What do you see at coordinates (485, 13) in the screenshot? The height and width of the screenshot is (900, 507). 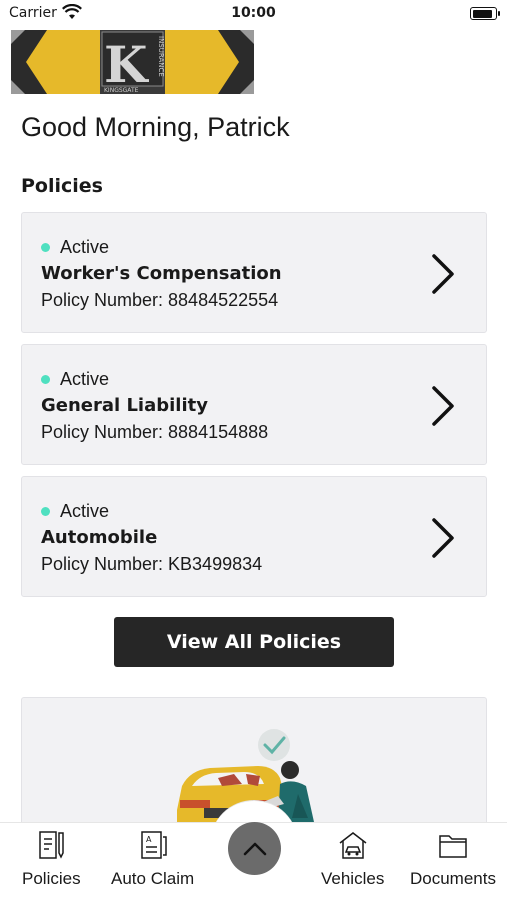 I see `battery-icon` at bounding box center [485, 13].